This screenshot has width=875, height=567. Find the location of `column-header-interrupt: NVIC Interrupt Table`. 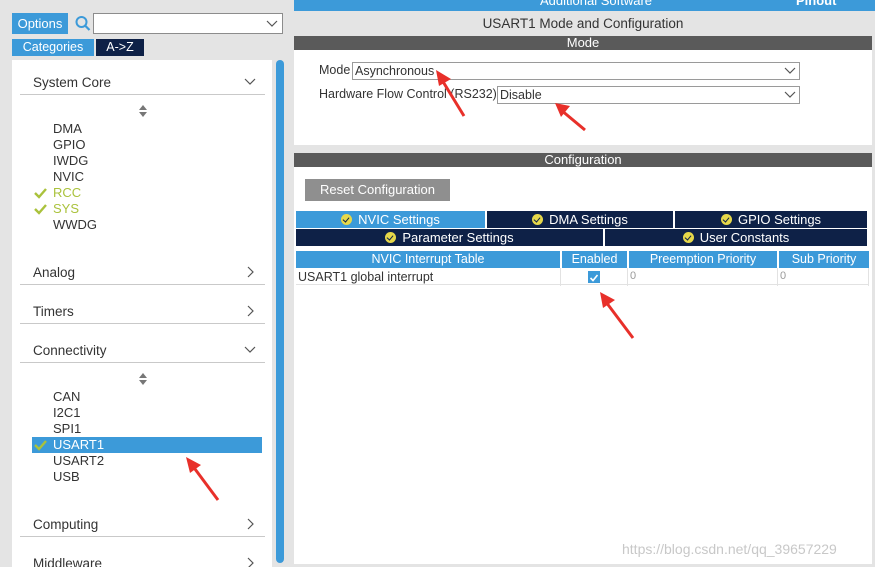

column-header-interrupt: NVIC Interrupt Table is located at coordinates (428, 259).